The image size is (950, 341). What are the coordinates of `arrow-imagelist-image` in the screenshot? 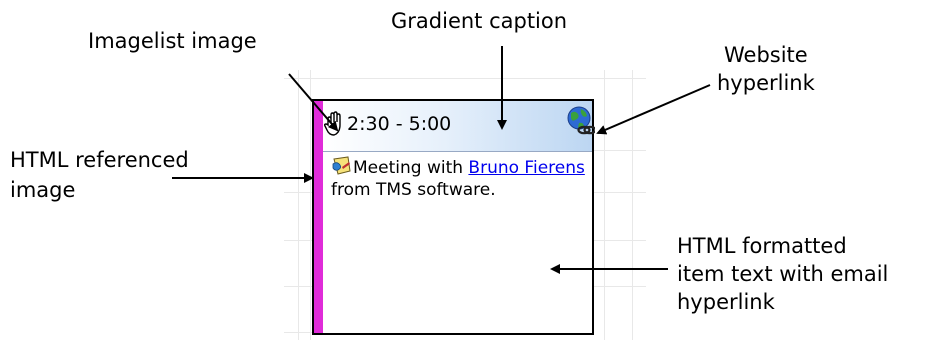 It's located at (313, 102).